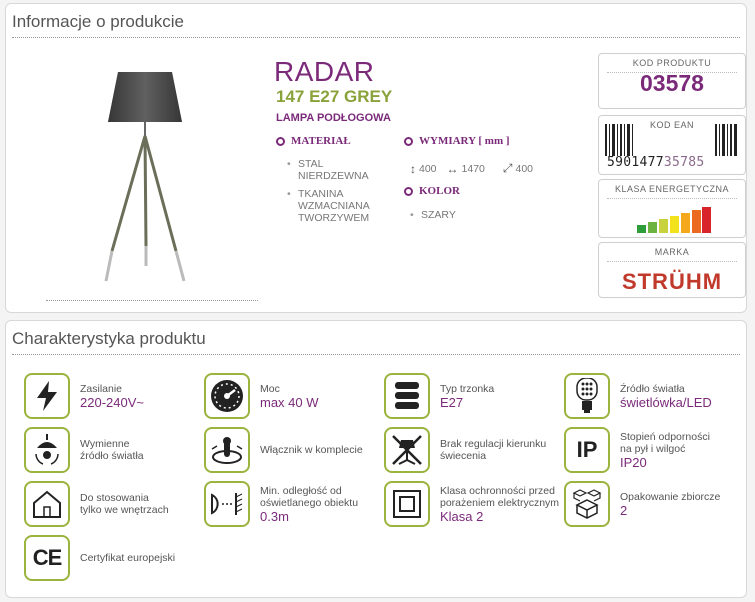 This screenshot has width=755, height=602. I want to click on feature-value: IP20, so click(633, 462).